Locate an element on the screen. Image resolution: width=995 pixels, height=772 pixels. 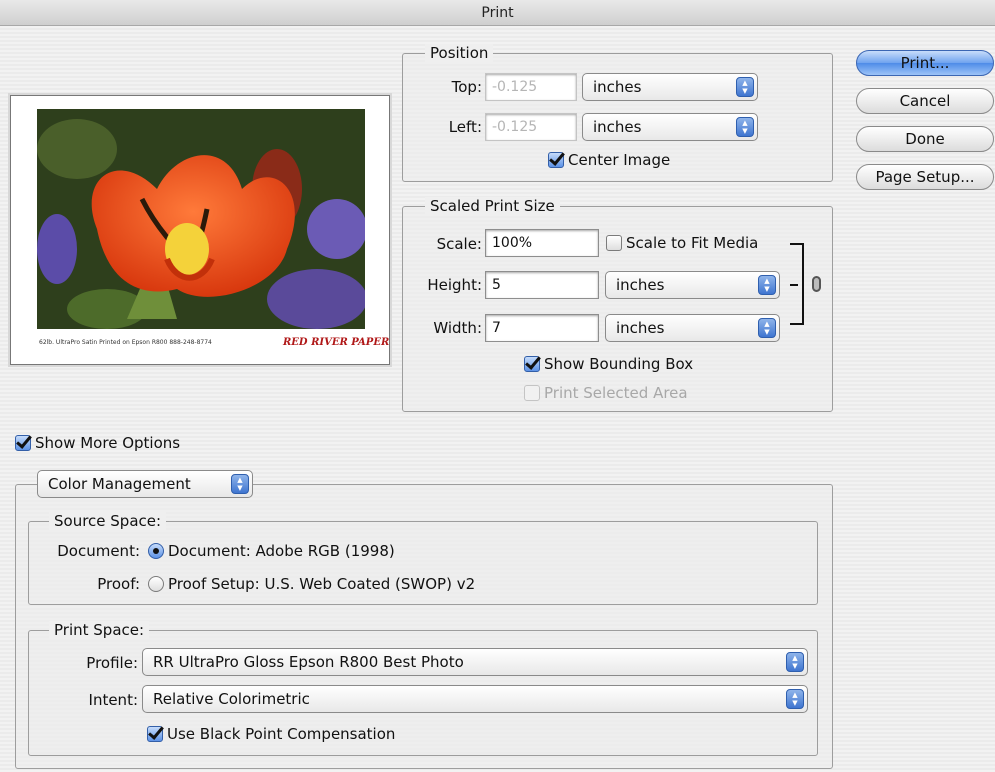
source-space-legend: Source Space: is located at coordinates (108, 521).